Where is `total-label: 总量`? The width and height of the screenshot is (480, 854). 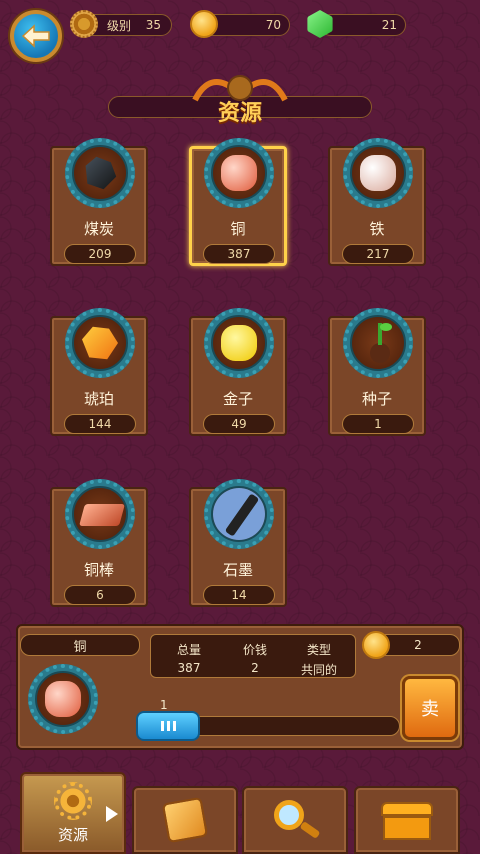 total-label: 总量 is located at coordinates (188, 650).